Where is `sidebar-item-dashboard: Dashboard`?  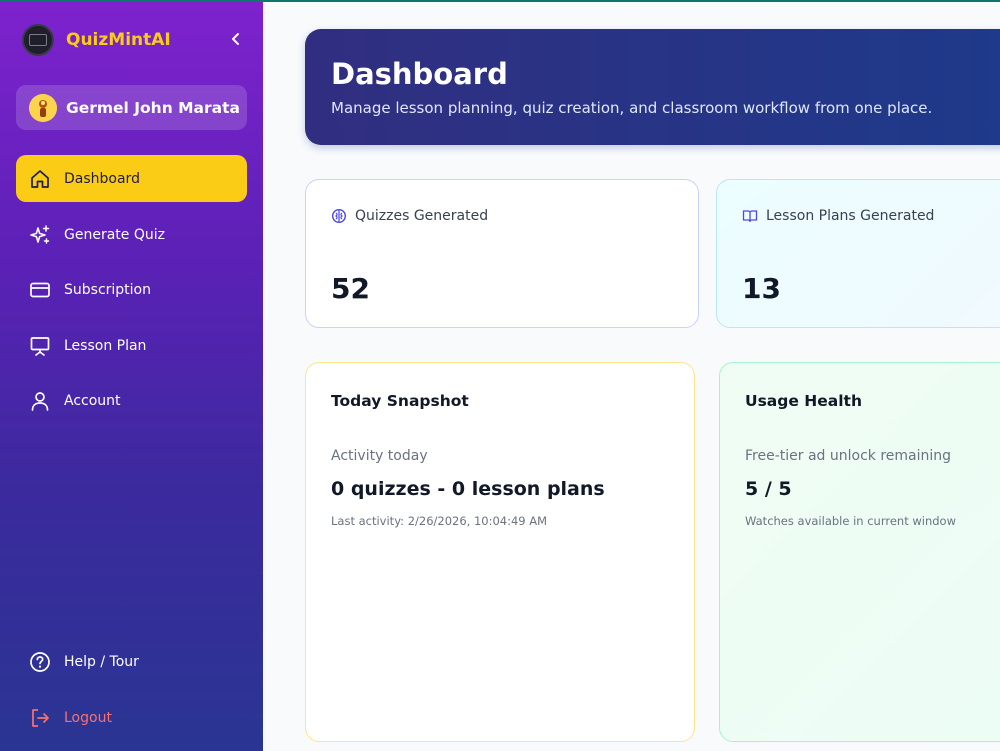 sidebar-item-dashboard: Dashboard is located at coordinates (131, 178).